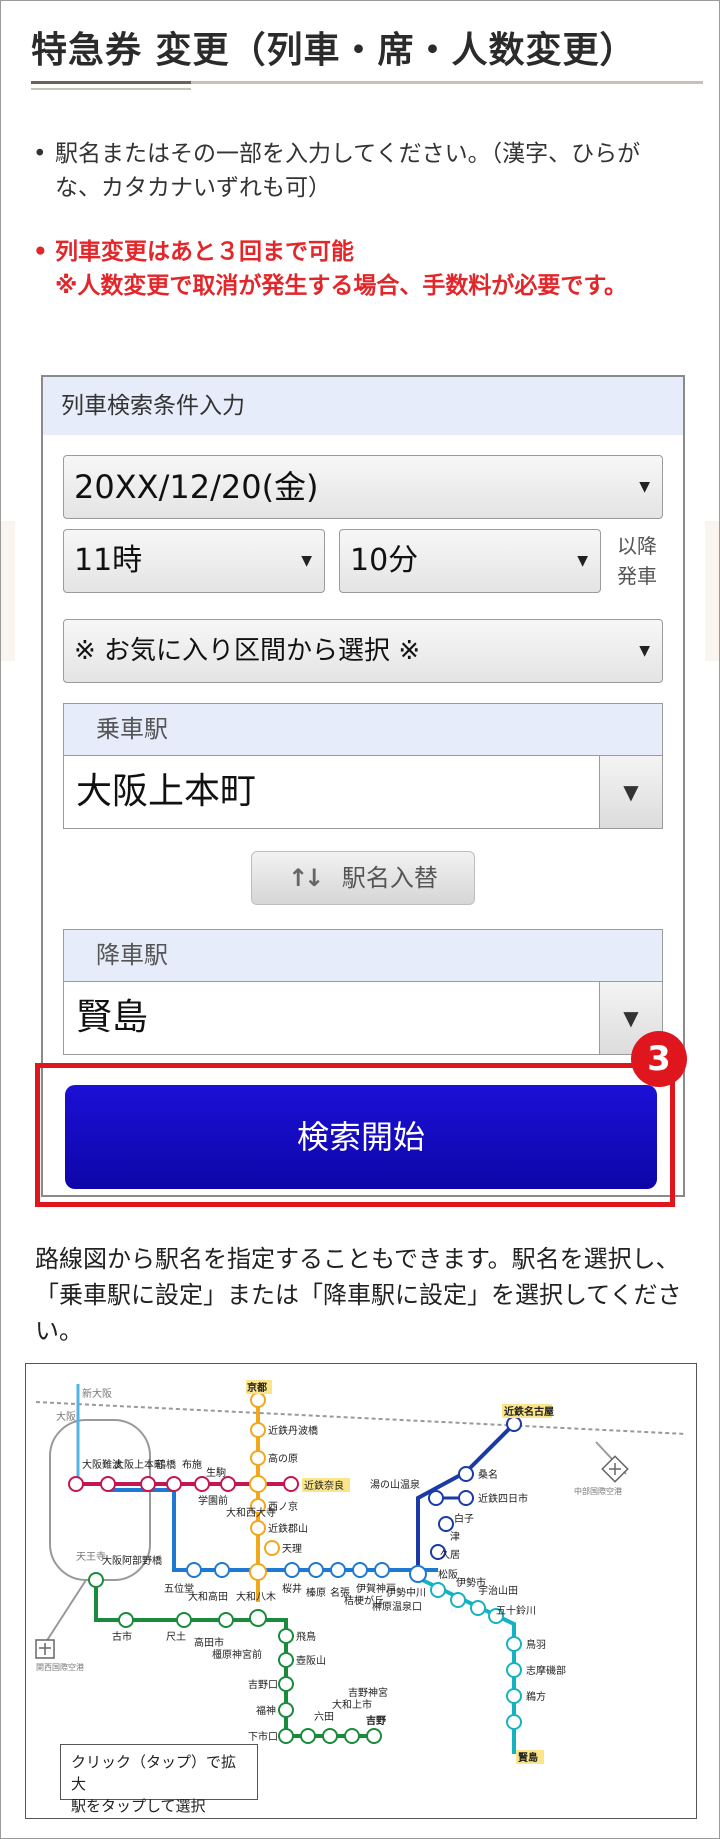 Image resolution: width=720 pixels, height=1839 pixels. Describe the element at coordinates (516, 1610) in the screenshot. I see `label-isuzugawa: 五十鈴川` at that location.